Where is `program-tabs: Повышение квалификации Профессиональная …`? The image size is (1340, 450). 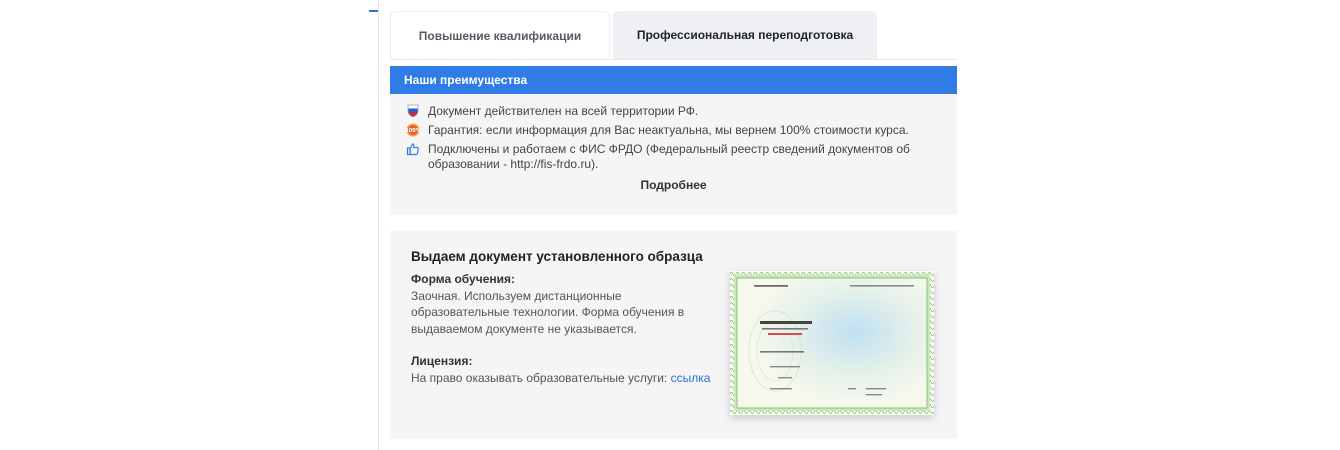
program-tabs: Повышение квалификации Профессиональная … is located at coordinates (673, 35).